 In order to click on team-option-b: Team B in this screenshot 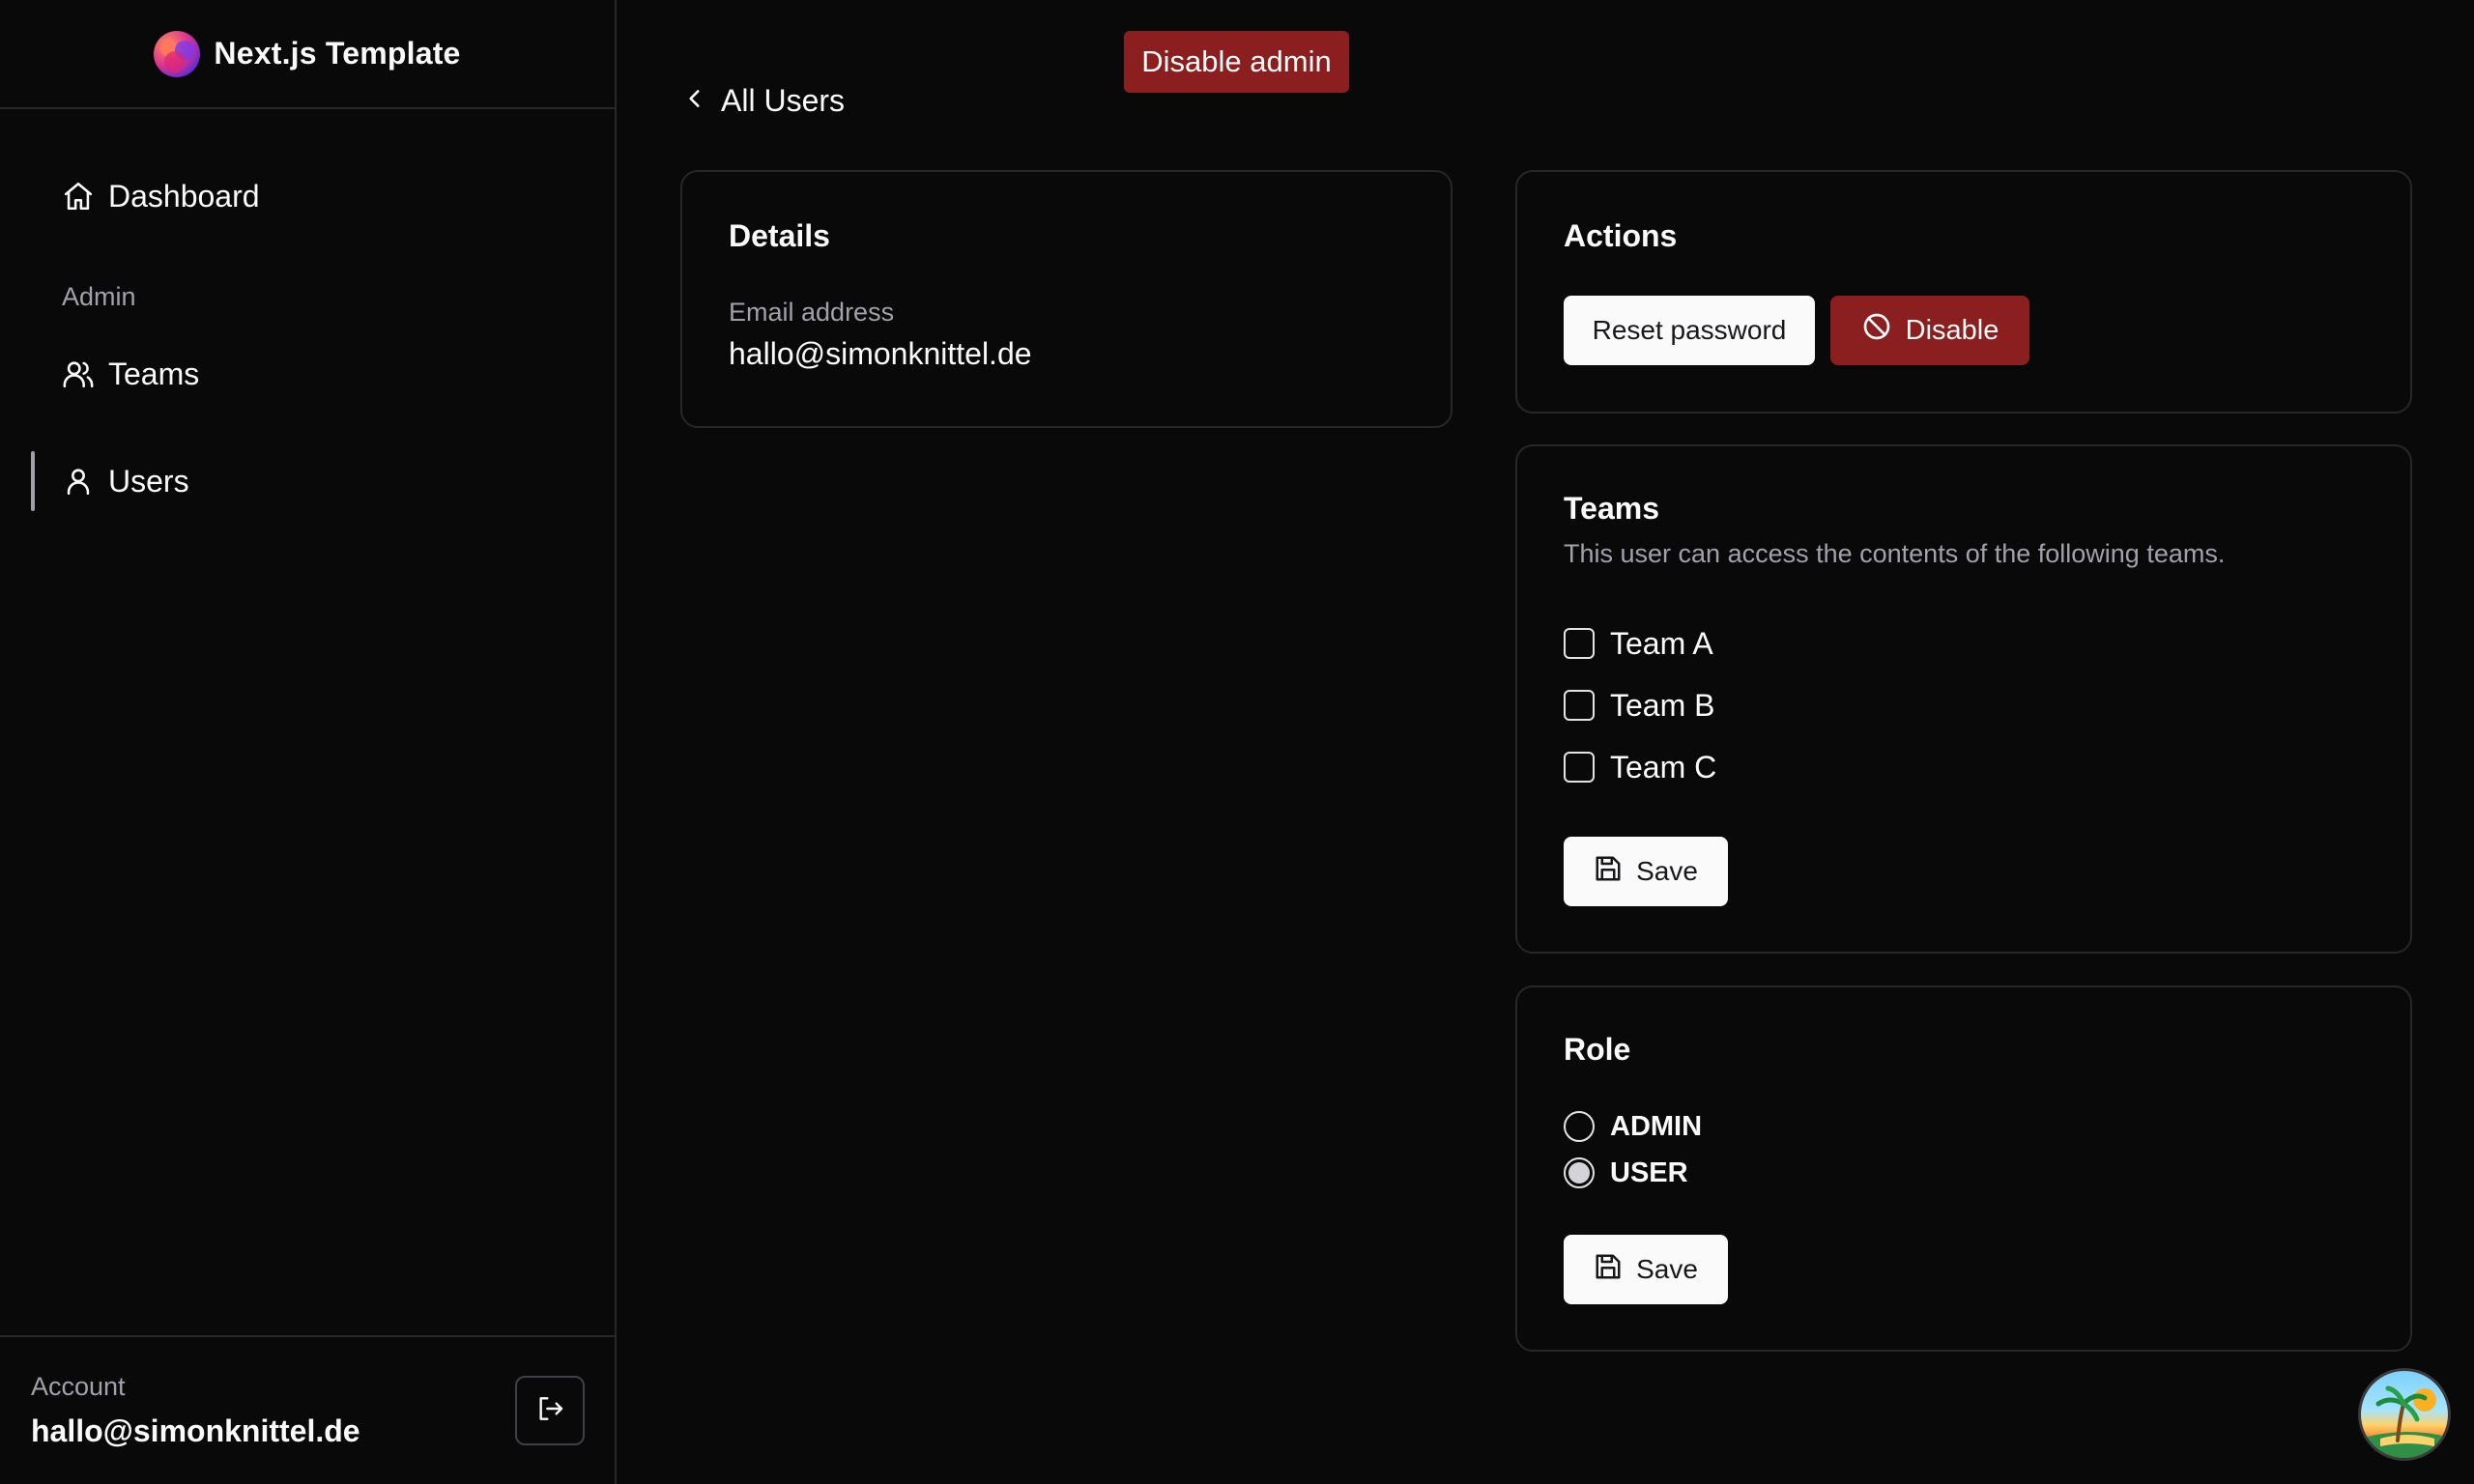, I will do `click(1639, 706)`.